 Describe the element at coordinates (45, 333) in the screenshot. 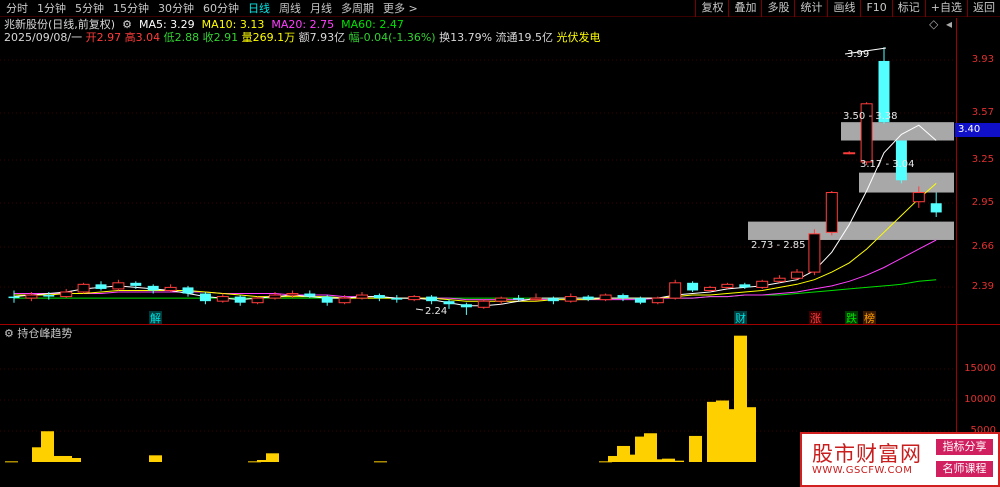

I see `indicator-title-label: 持仓峰趋势` at that location.